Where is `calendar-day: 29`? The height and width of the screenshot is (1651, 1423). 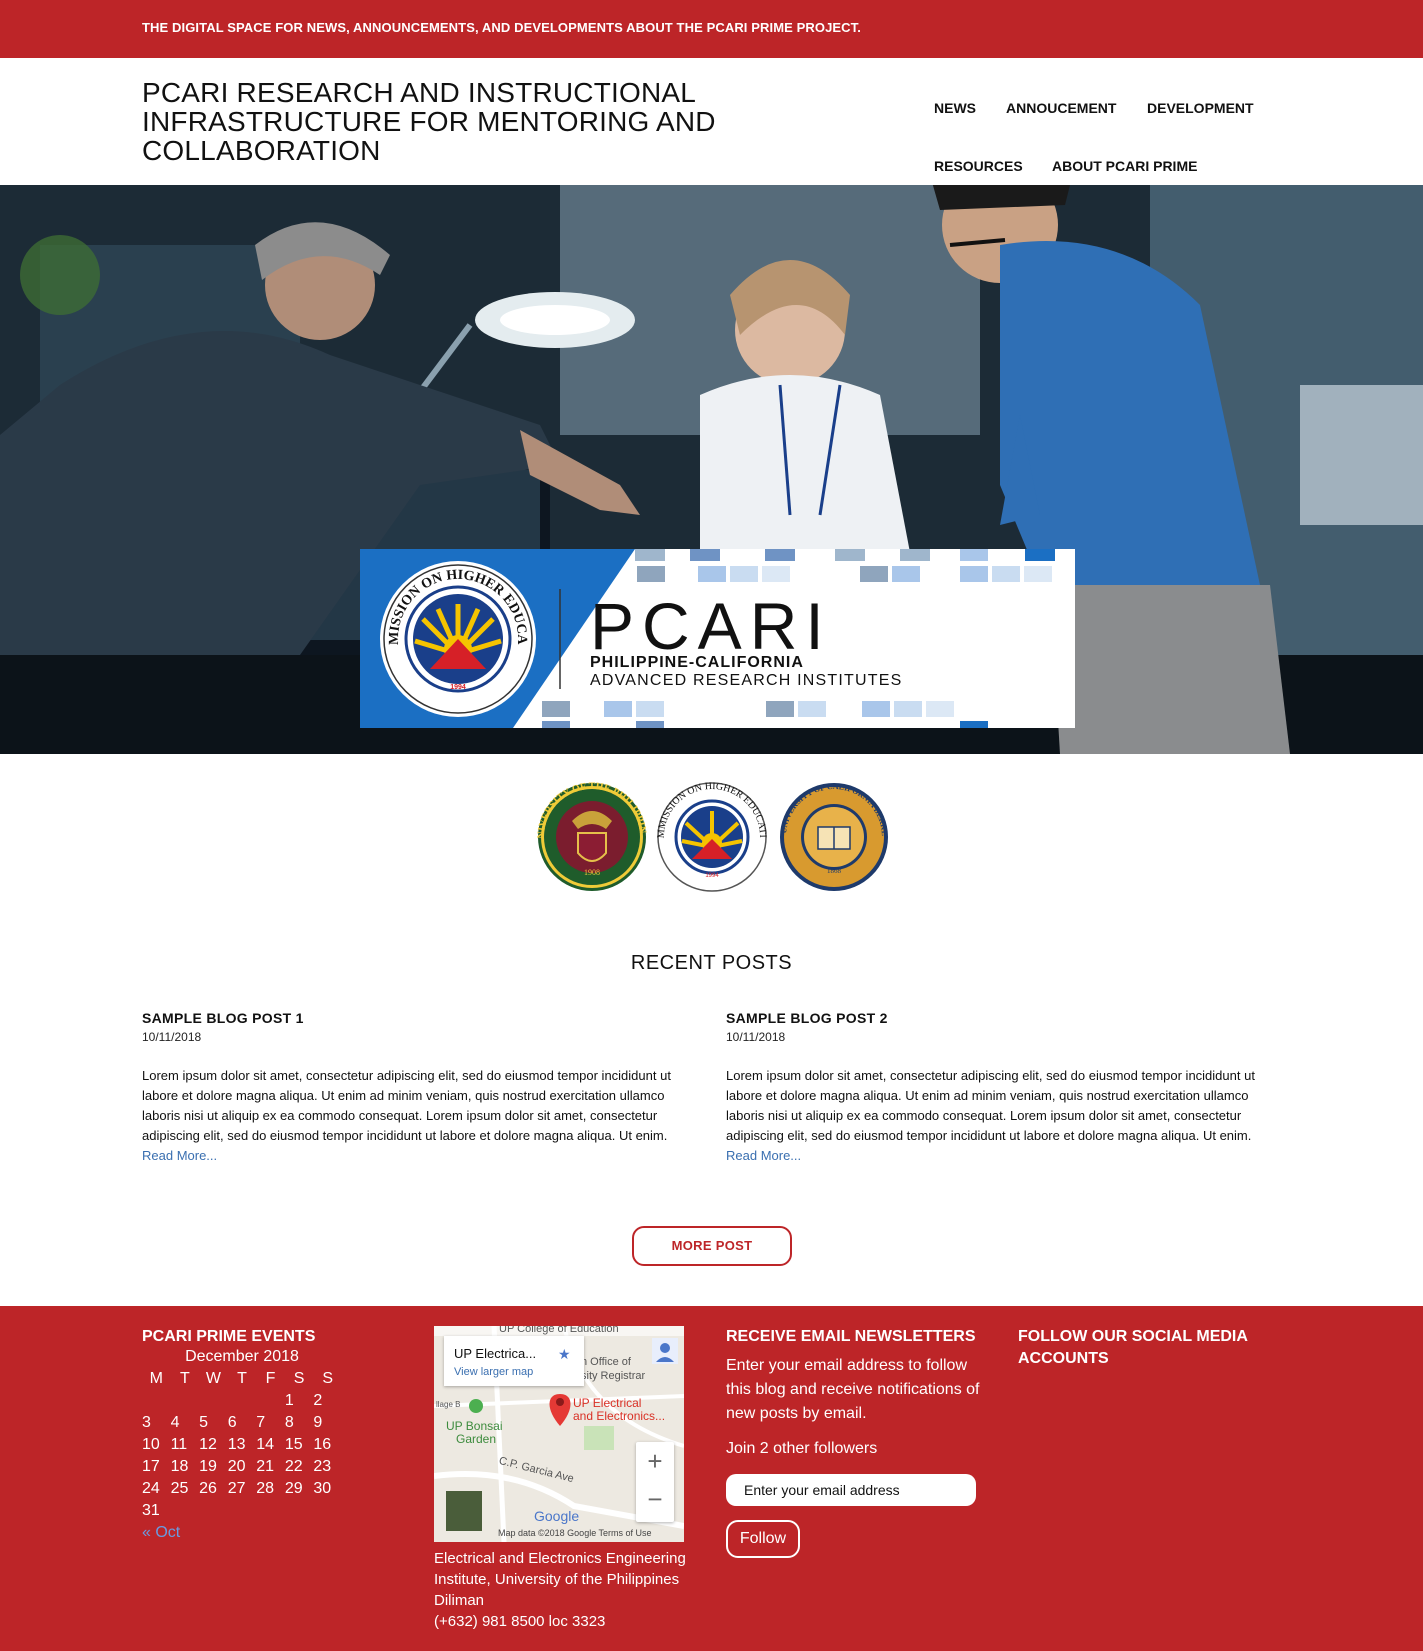 calendar-day: 29 is located at coordinates (293, 1488).